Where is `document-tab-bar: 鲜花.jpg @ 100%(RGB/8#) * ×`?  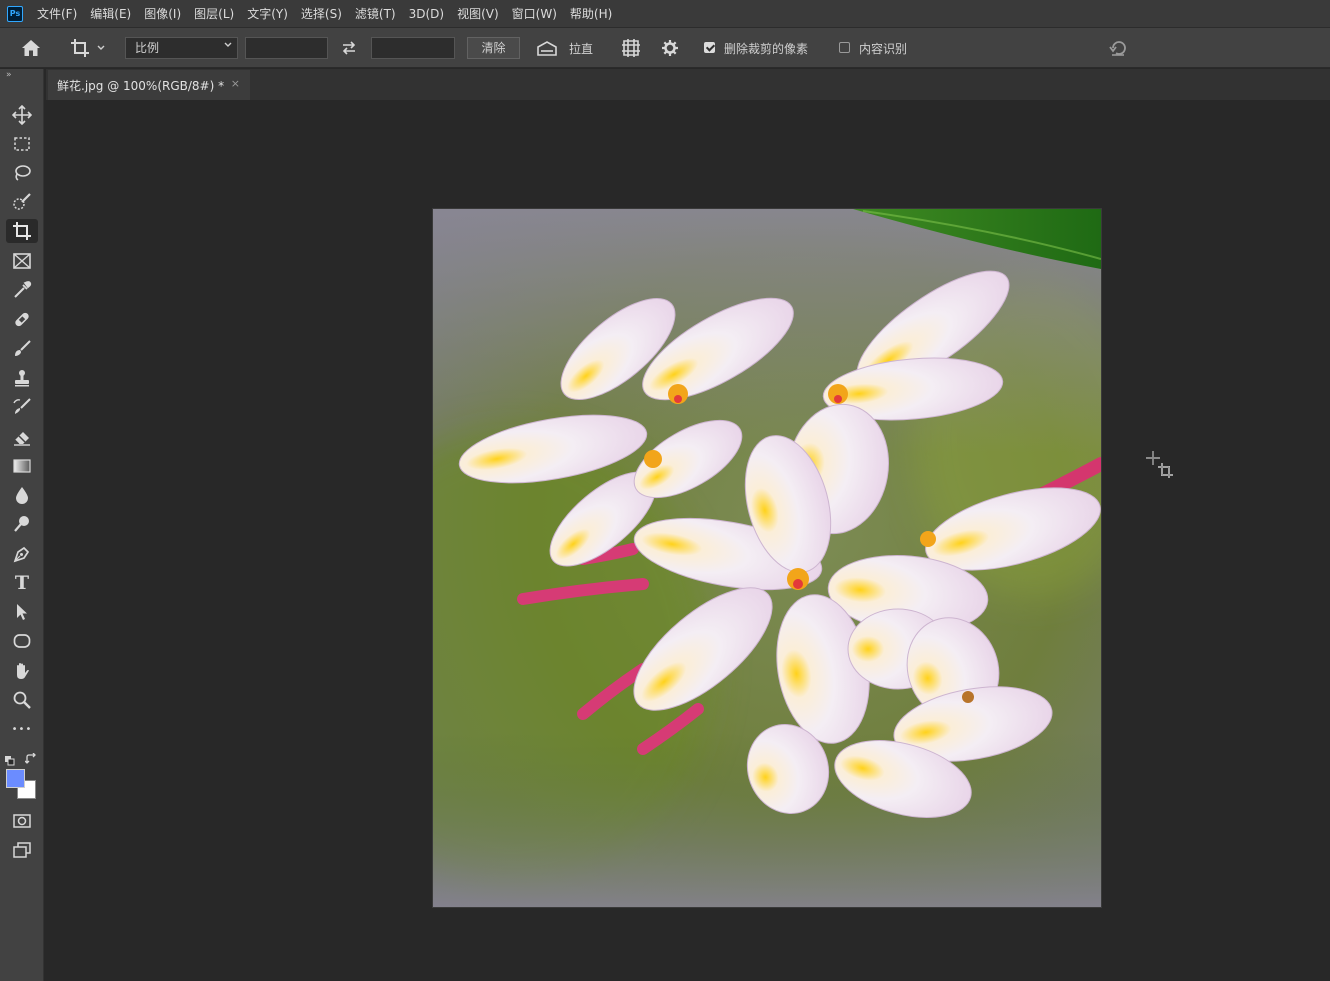
document-tab-bar: 鲜花.jpg @ 100%(RGB/8#) * × is located at coordinates (688, 84).